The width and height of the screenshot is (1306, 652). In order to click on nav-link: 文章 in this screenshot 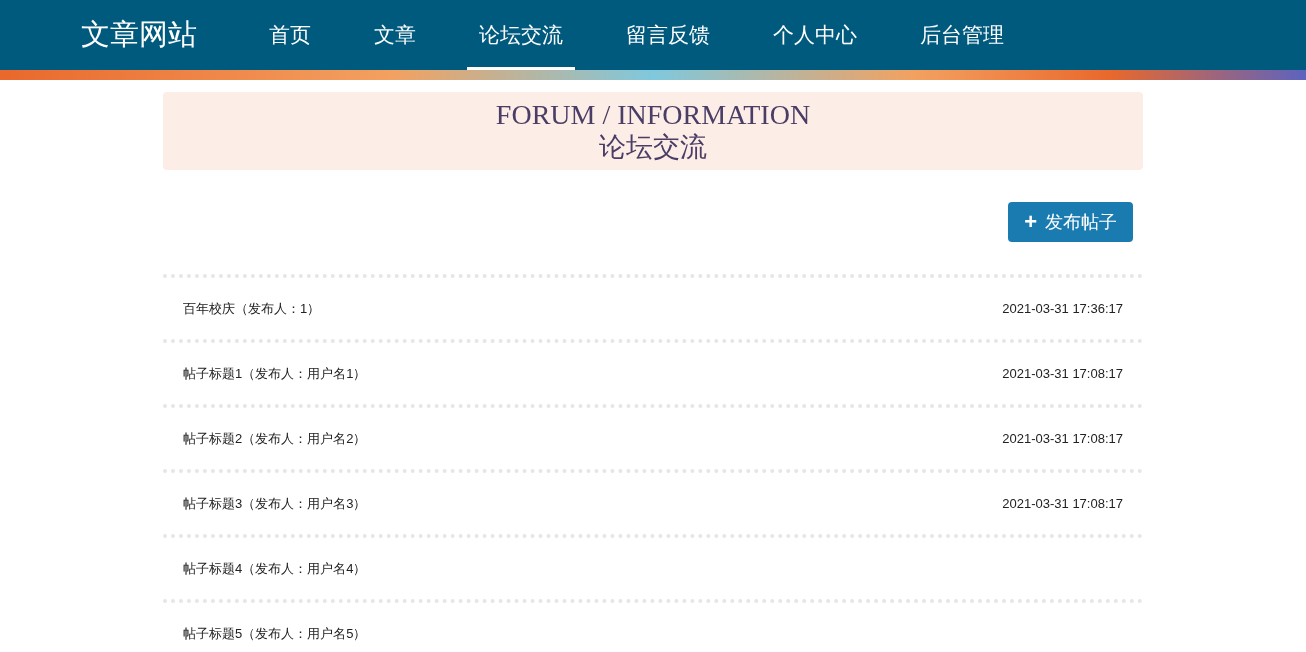, I will do `click(395, 35)`.